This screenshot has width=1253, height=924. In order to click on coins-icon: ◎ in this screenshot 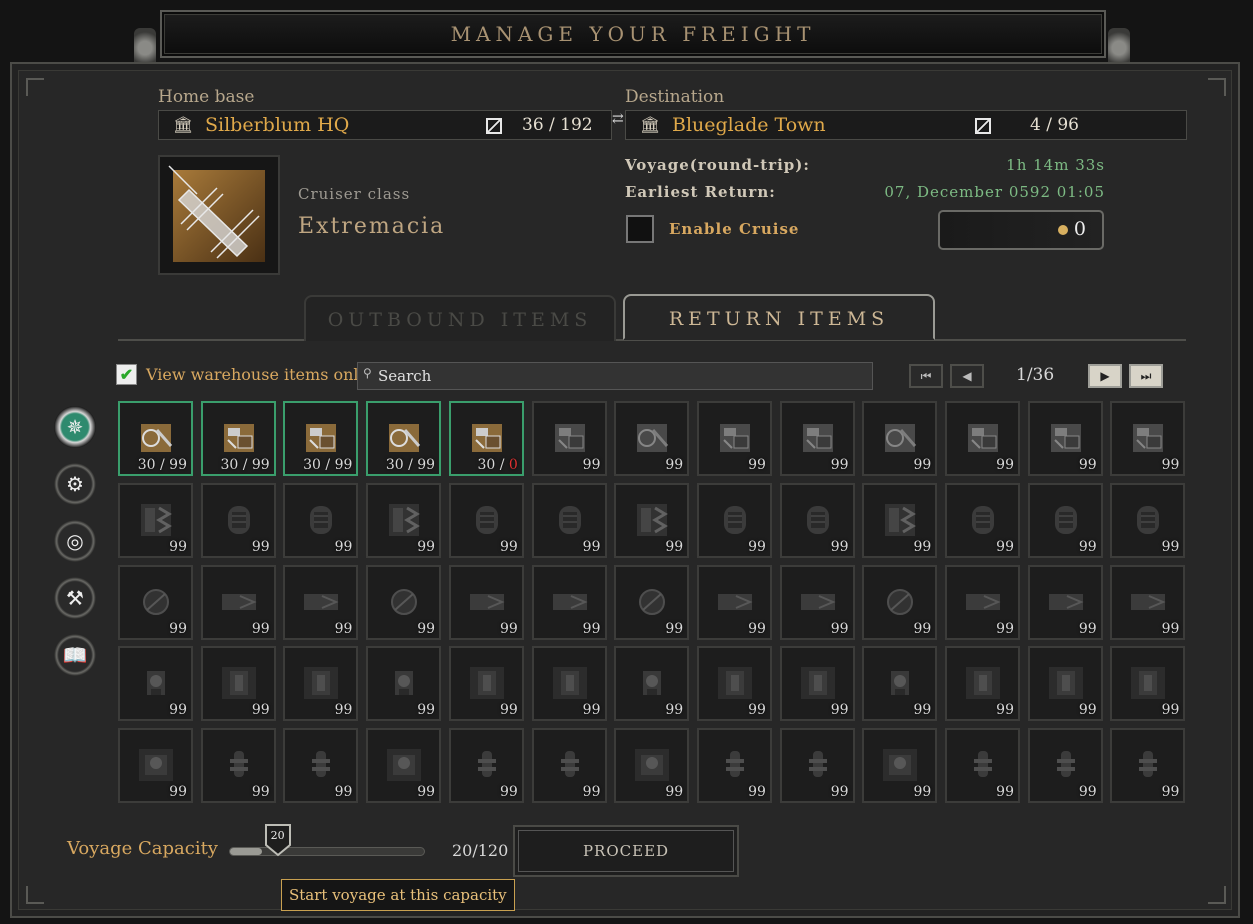, I will do `click(75, 541)`.